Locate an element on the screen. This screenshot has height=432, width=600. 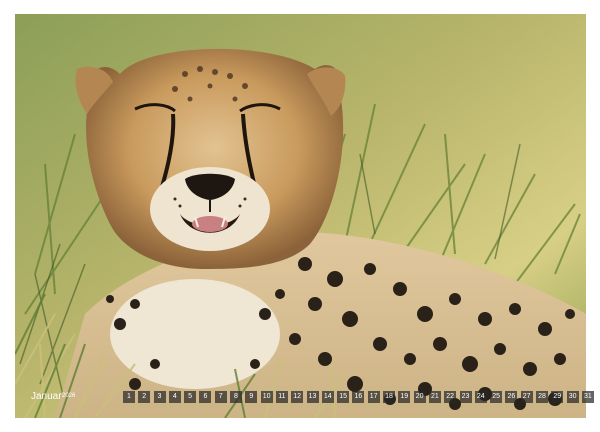
calendar-day: 16 is located at coordinates (358, 397).